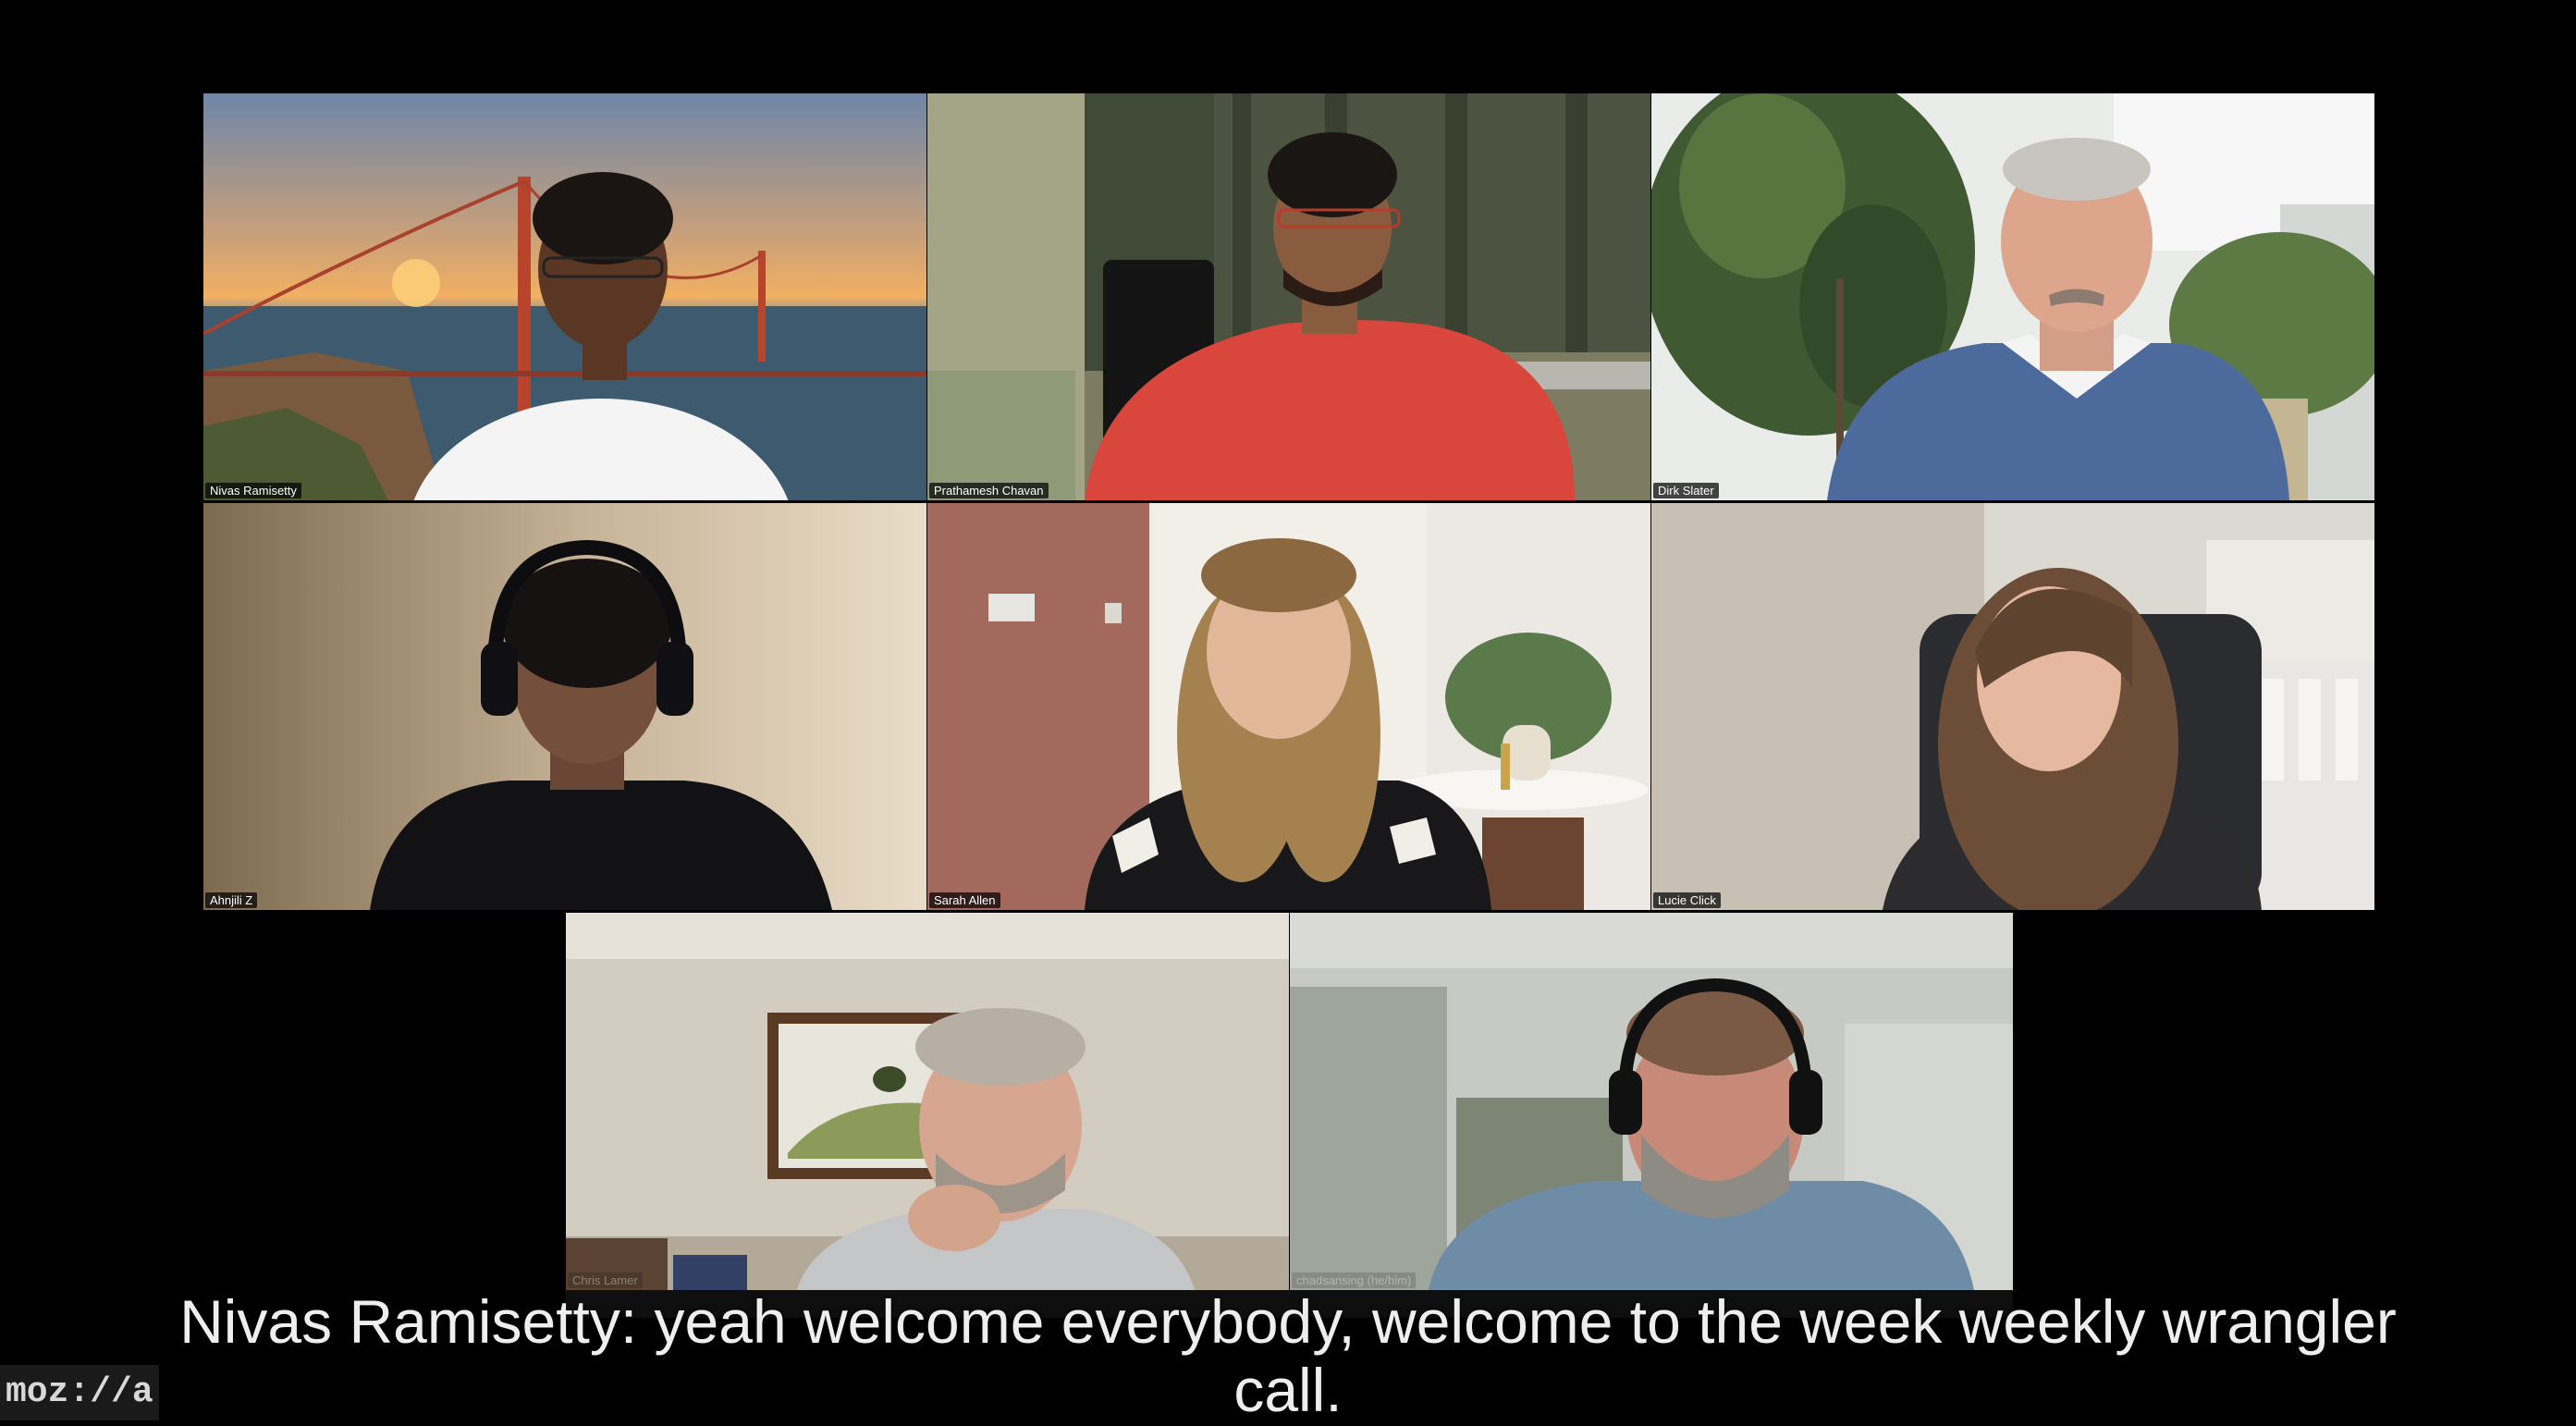 This screenshot has width=2576, height=1426. I want to click on participant-name: Dirk Slater, so click(1686, 490).